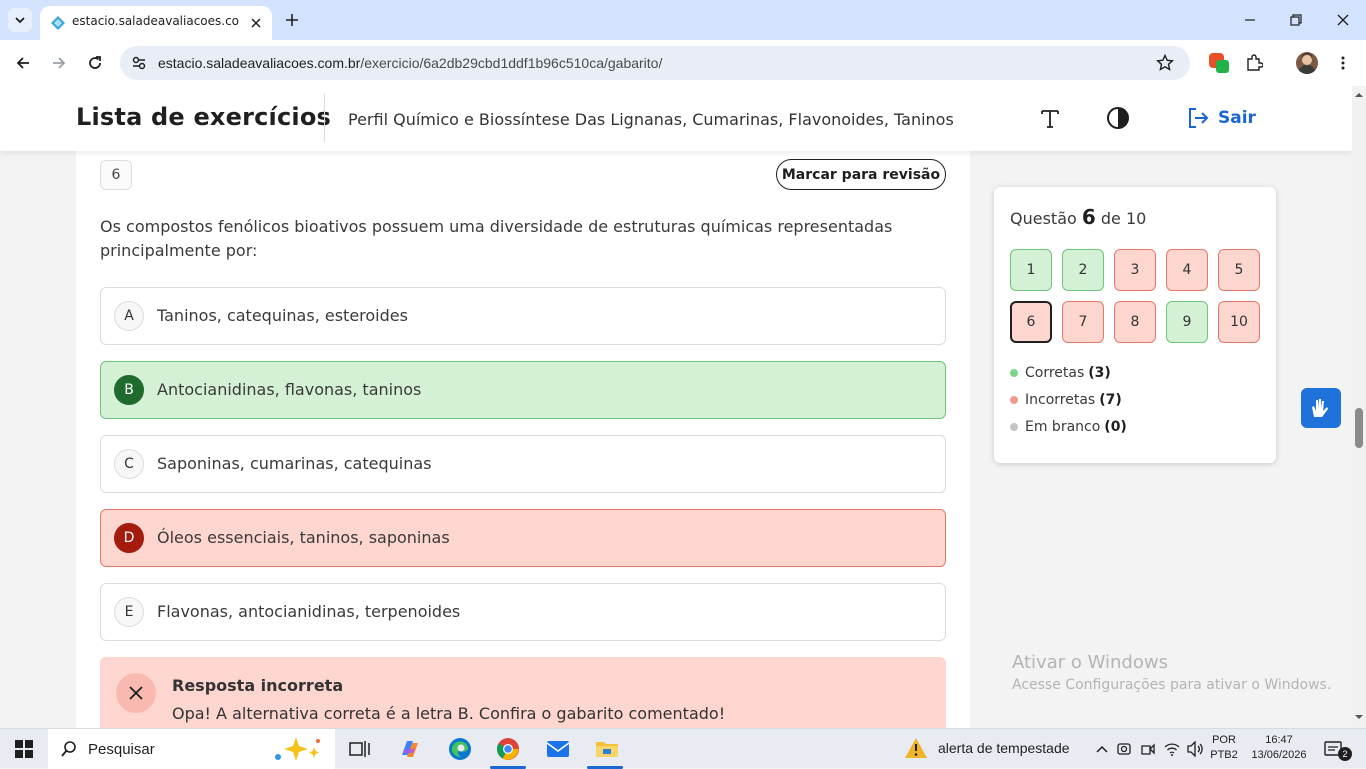  Describe the element at coordinates (1239, 270) in the screenshot. I see `question-button-5: 5` at that location.